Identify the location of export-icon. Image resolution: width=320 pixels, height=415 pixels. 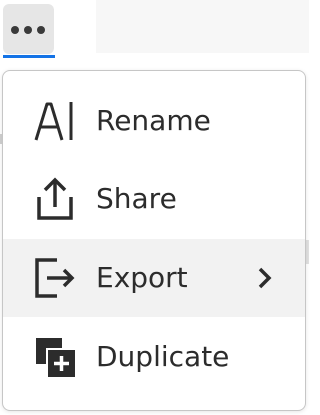
(55, 278).